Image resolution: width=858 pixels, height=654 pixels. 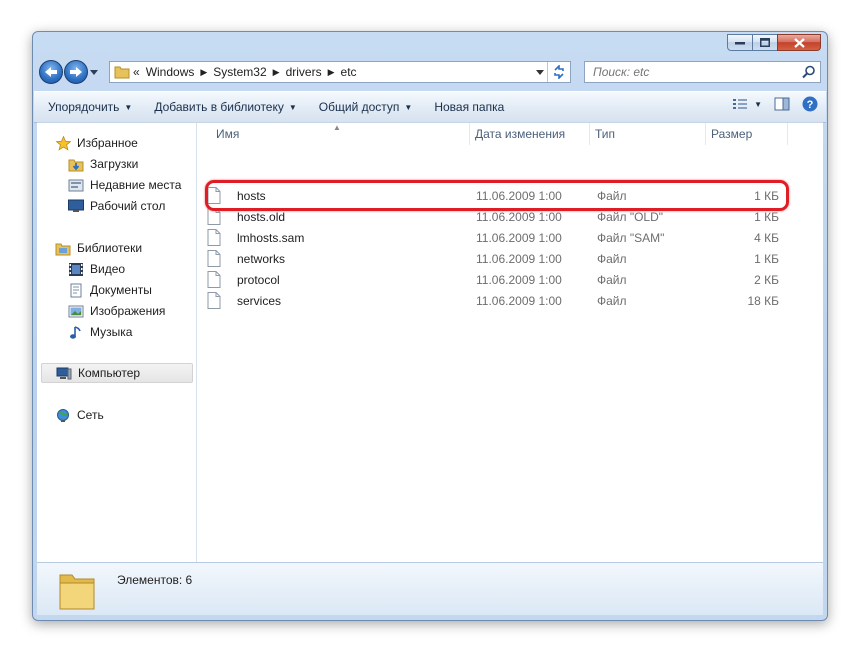 What do you see at coordinates (76, 164) in the screenshot?
I see `downloads-folder-icon` at bounding box center [76, 164].